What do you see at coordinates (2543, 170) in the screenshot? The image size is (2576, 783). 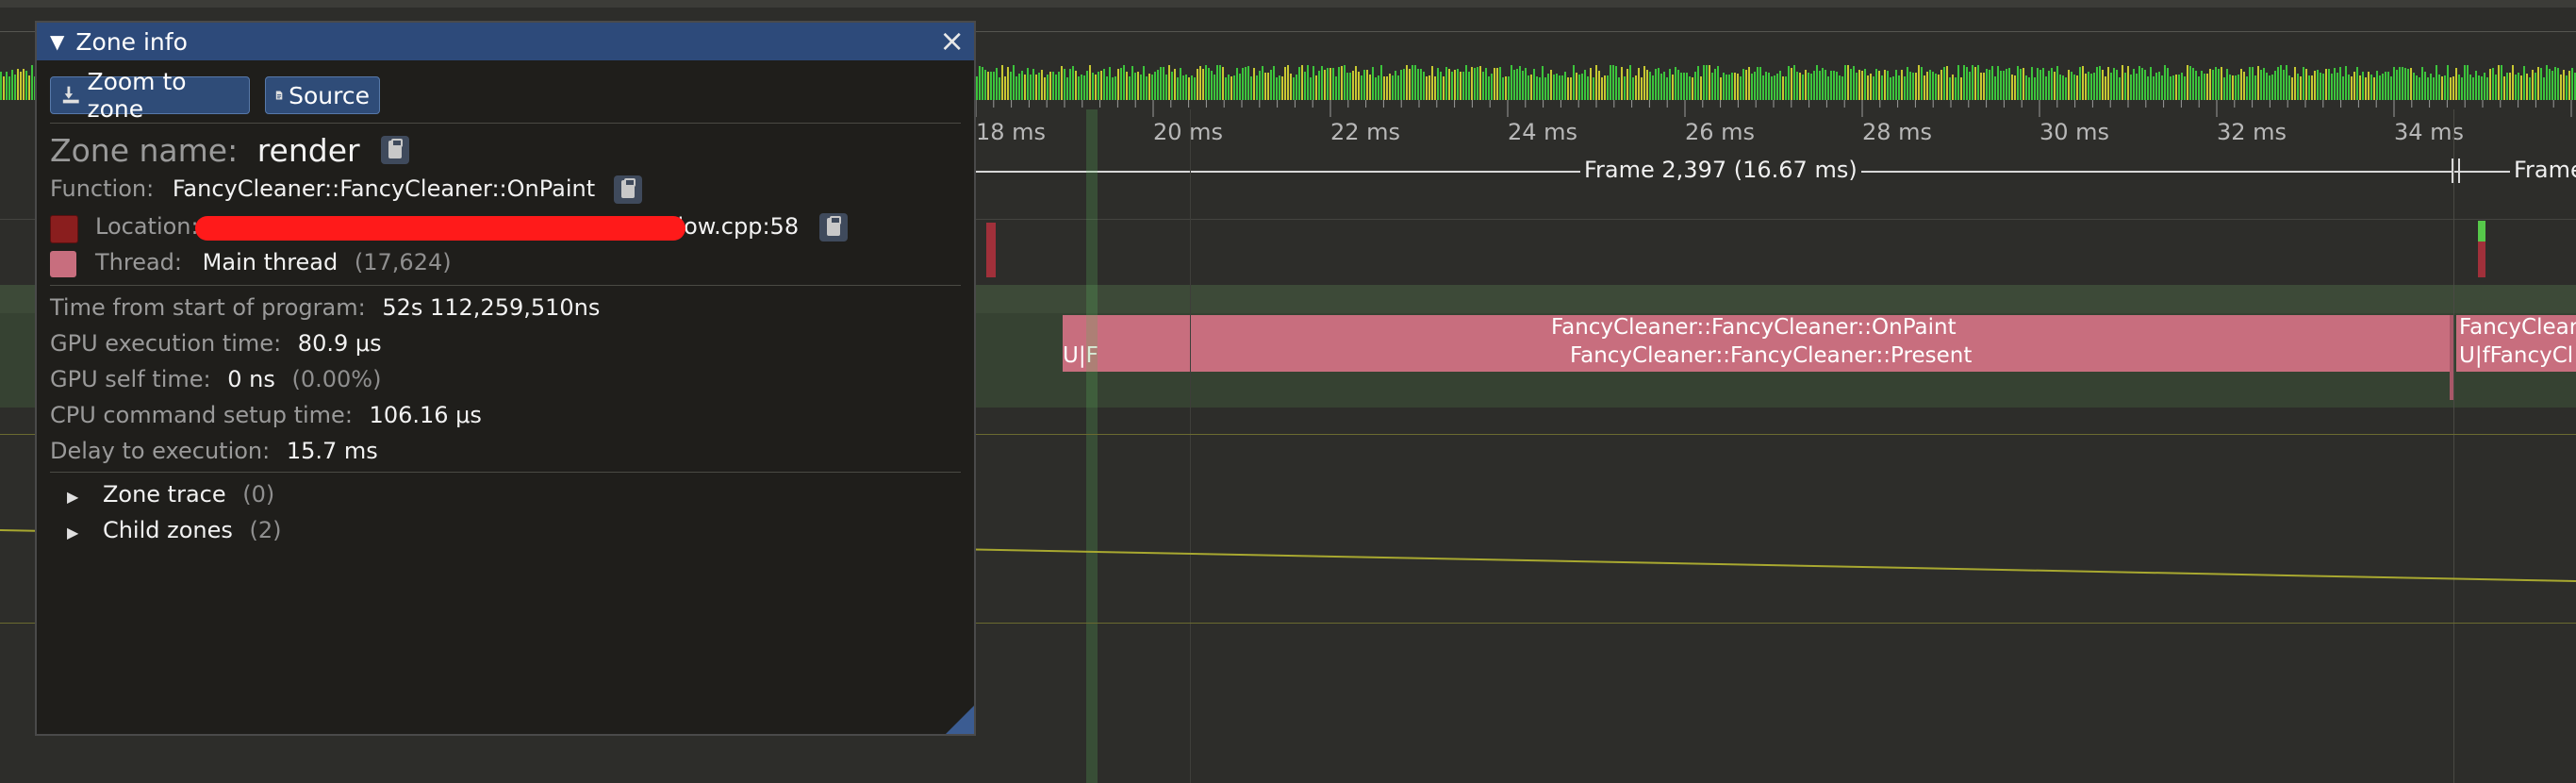 I see `frame-label-next: Frame` at bounding box center [2543, 170].